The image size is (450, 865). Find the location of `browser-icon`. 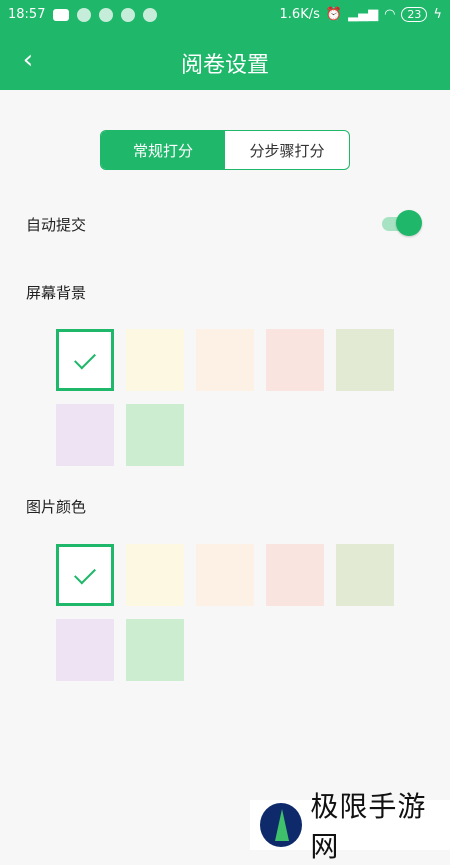

browser-icon is located at coordinates (128, 14).